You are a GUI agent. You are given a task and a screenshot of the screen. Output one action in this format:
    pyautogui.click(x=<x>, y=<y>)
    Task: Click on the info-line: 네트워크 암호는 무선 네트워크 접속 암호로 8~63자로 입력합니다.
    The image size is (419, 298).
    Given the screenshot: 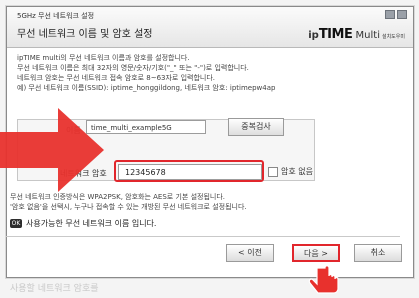 What is the action you would take?
    pyautogui.click(x=116, y=78)
    